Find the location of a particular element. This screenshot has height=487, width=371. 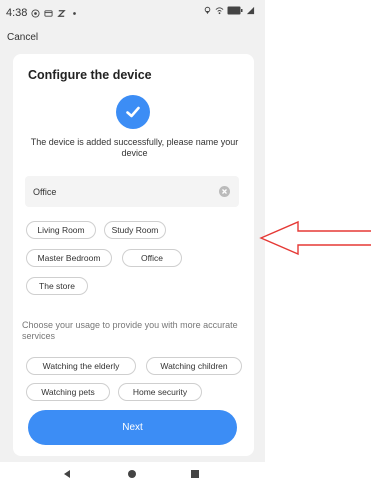

close-icon is located at coordinates (224, 191).